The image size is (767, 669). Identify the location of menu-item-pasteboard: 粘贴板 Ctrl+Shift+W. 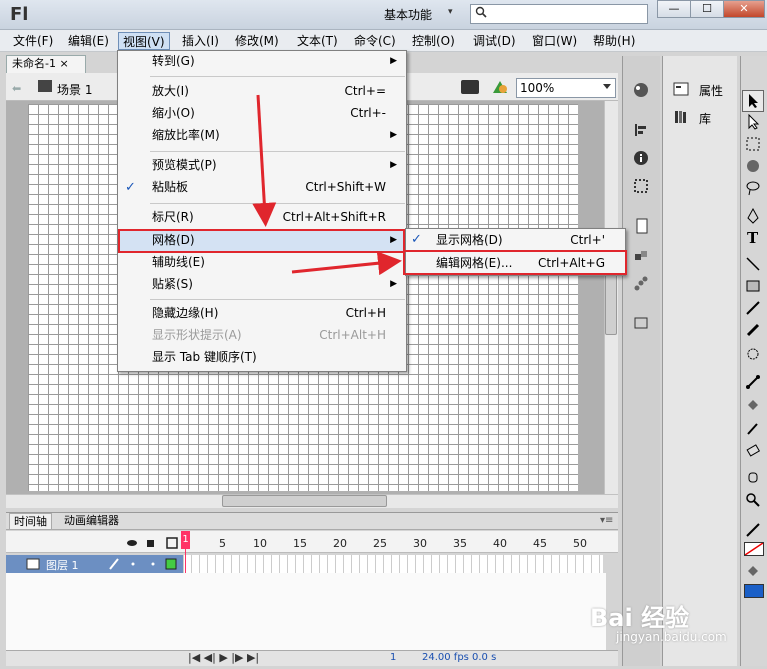
(262, 187).